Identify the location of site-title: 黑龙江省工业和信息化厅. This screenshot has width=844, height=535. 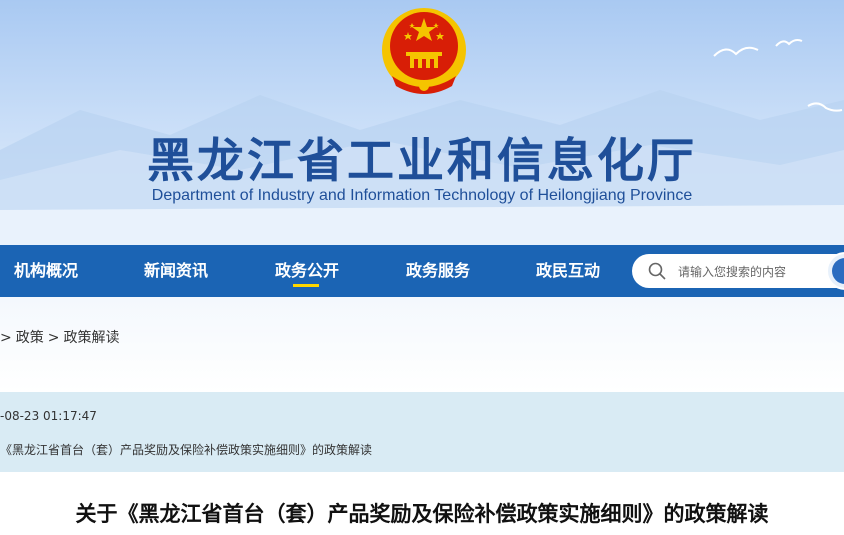
(422, 161).